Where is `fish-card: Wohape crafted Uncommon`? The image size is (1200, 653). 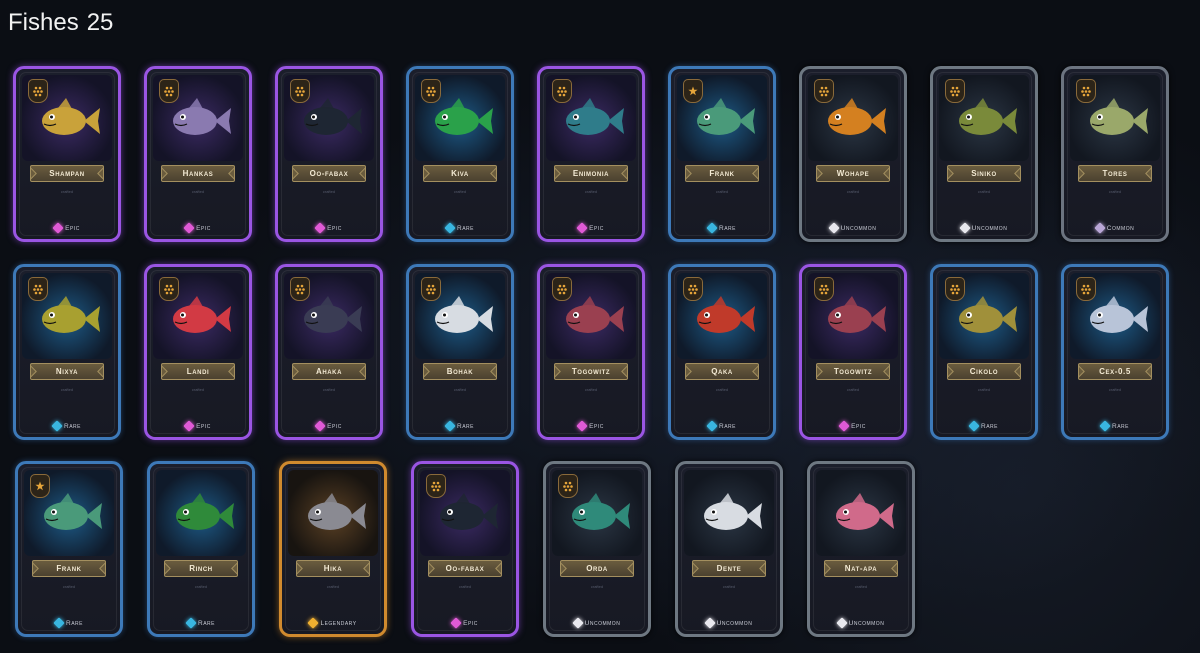
fish-card: Wohape crafted Uncommon is located at coordinates (853, 154).